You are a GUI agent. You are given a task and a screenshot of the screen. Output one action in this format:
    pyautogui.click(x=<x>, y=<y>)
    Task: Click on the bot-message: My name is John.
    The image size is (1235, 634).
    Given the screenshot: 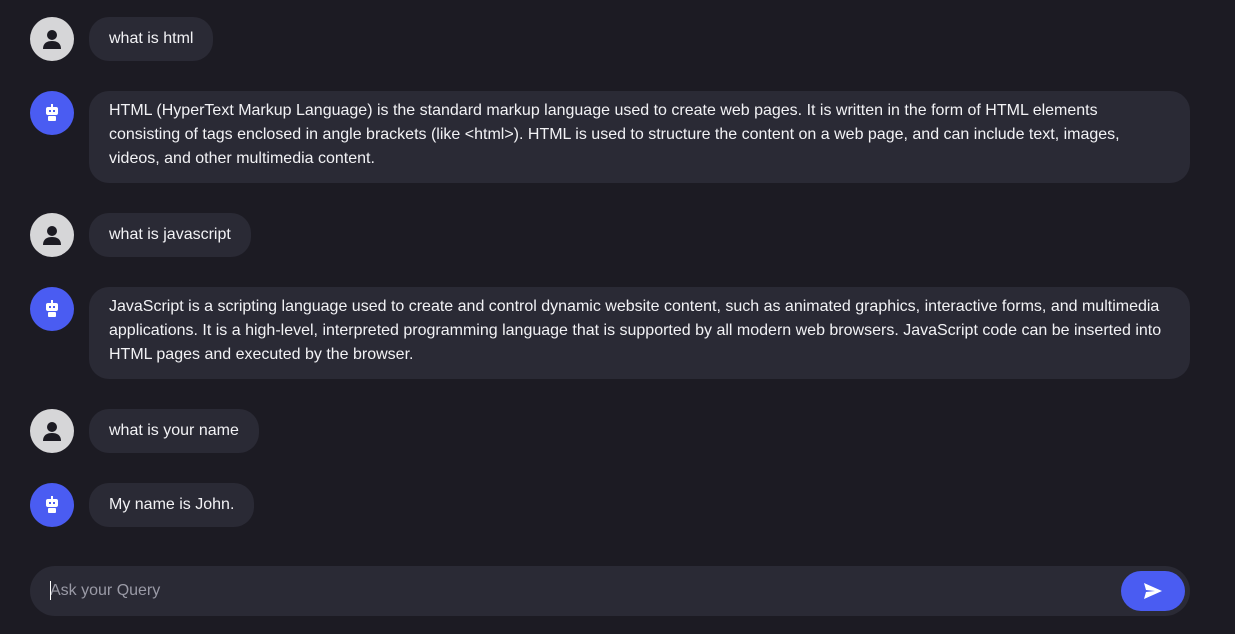 What is the action you would take?
    pyautogui.click(x=142, y=505)
    